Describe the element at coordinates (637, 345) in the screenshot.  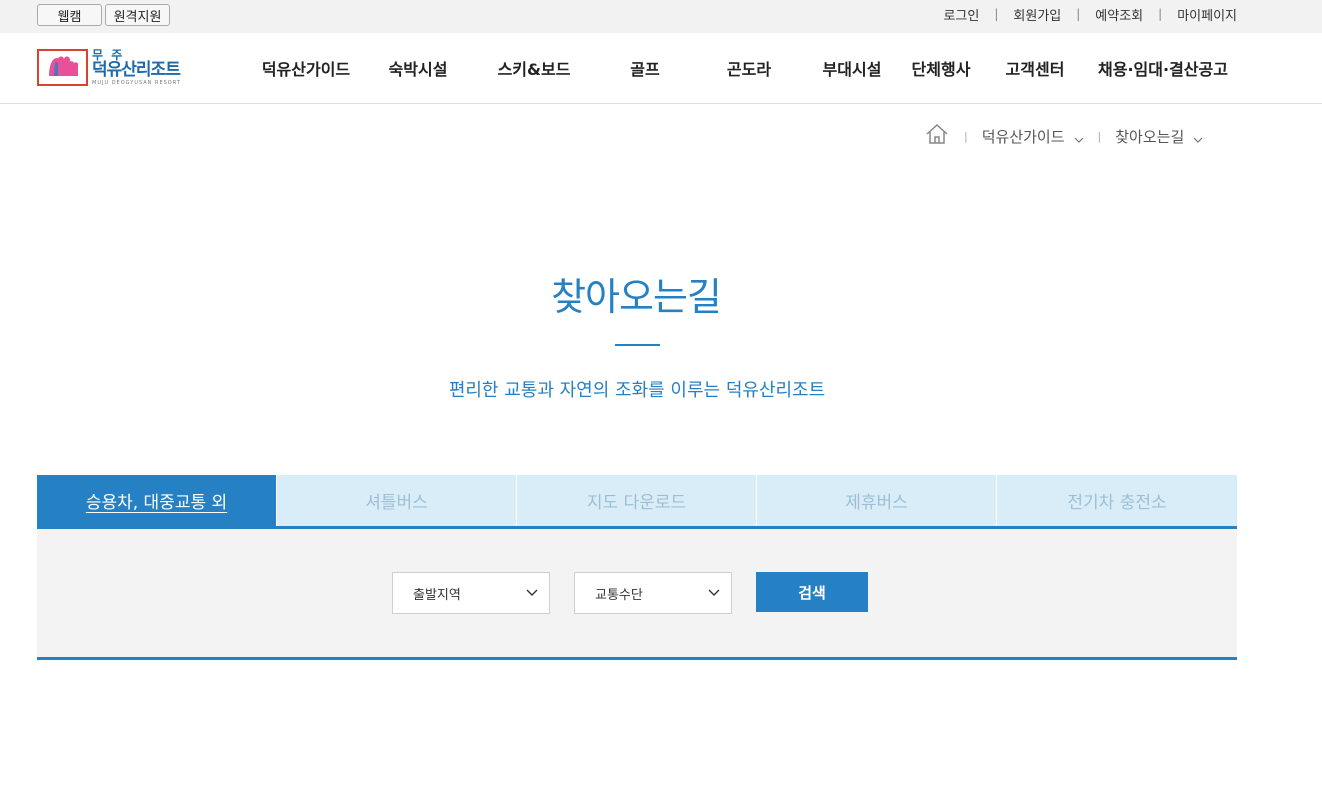
I see `title-divider` at that location.